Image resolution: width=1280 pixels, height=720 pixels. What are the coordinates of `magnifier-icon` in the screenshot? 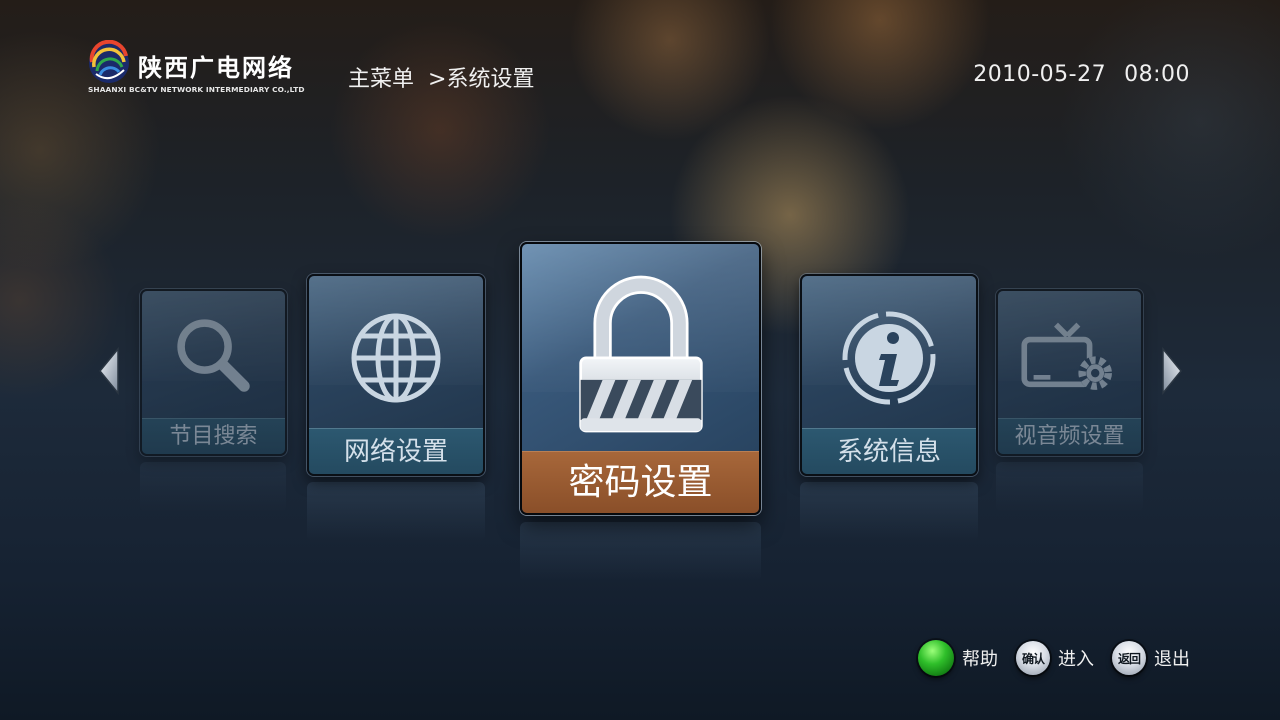 It's located at (213, 355).